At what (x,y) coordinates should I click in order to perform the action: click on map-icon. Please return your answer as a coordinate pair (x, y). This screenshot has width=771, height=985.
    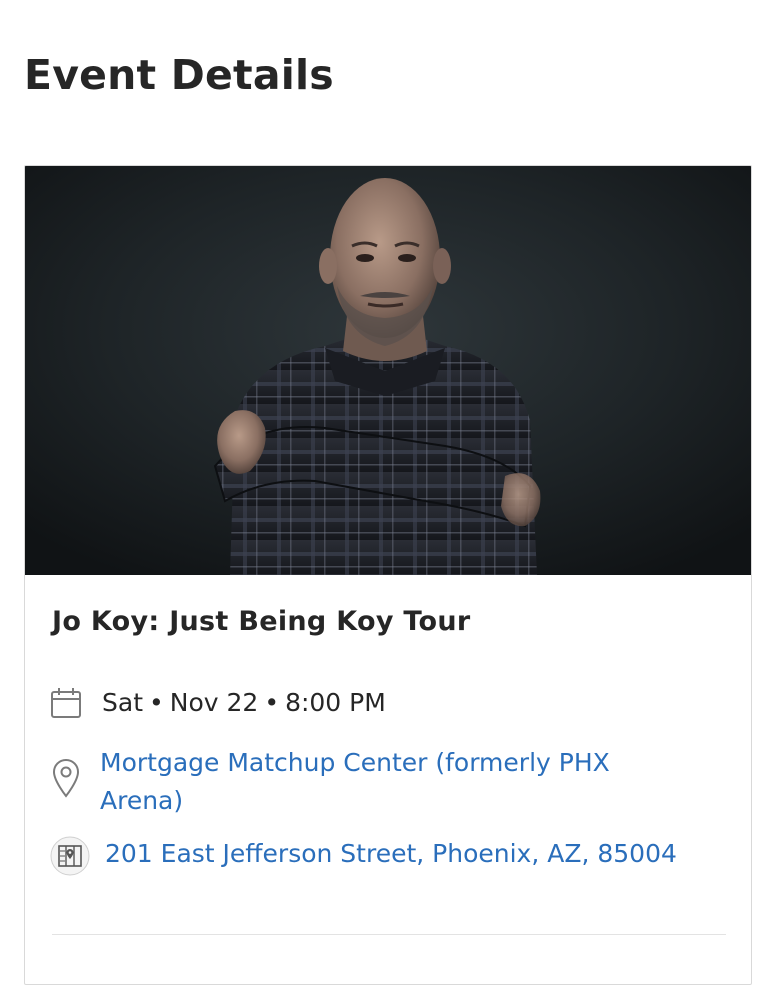
    Looking at the image, I should click on (70, 856).